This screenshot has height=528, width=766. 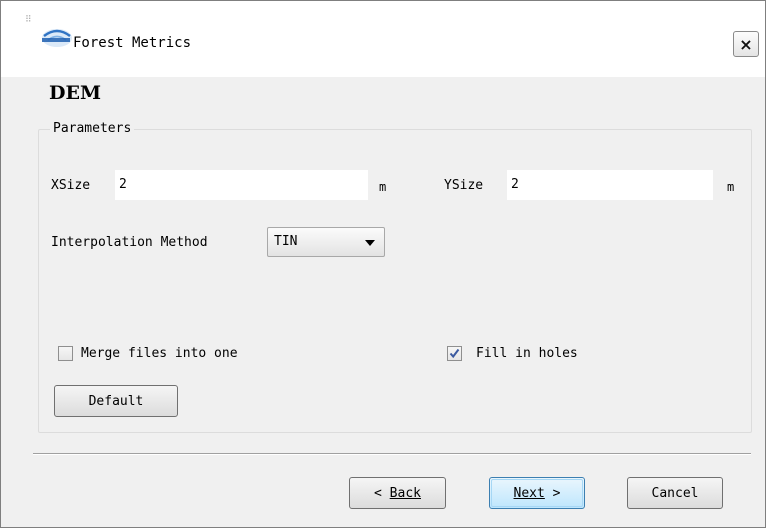 I want to click on ysize-input: 2, so click(x=610, y=185).